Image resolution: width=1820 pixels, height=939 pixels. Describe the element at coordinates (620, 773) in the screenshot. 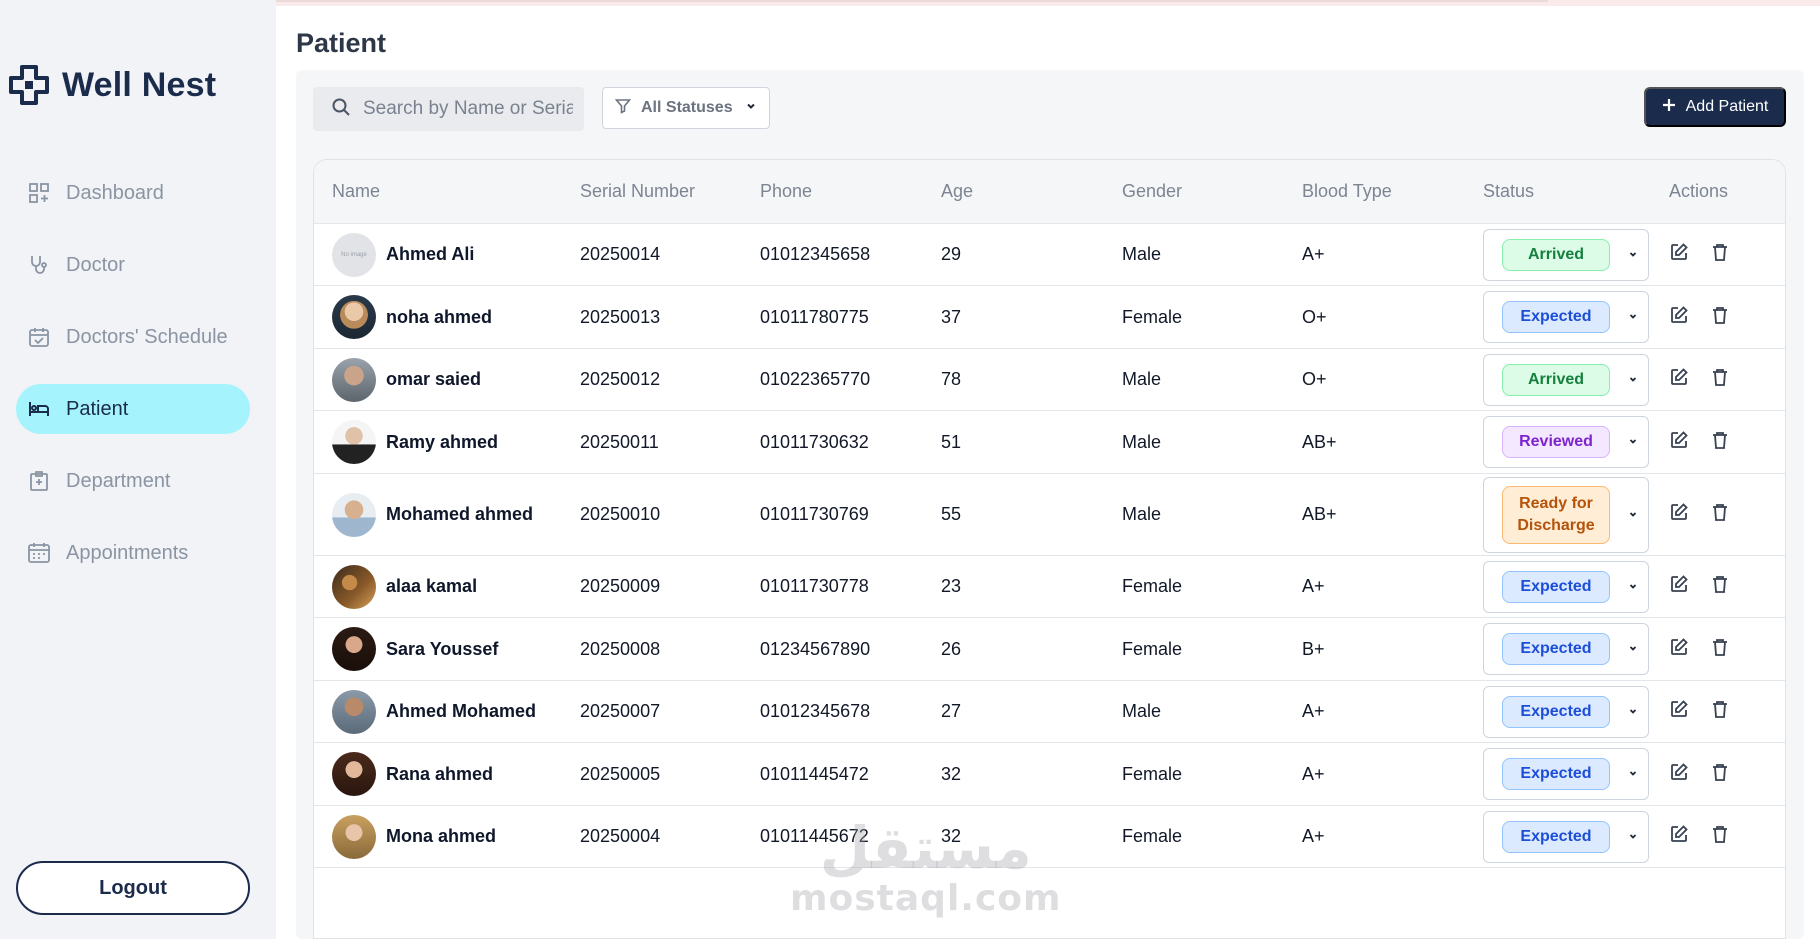

I see `cell-serial: 20250005` at that location.